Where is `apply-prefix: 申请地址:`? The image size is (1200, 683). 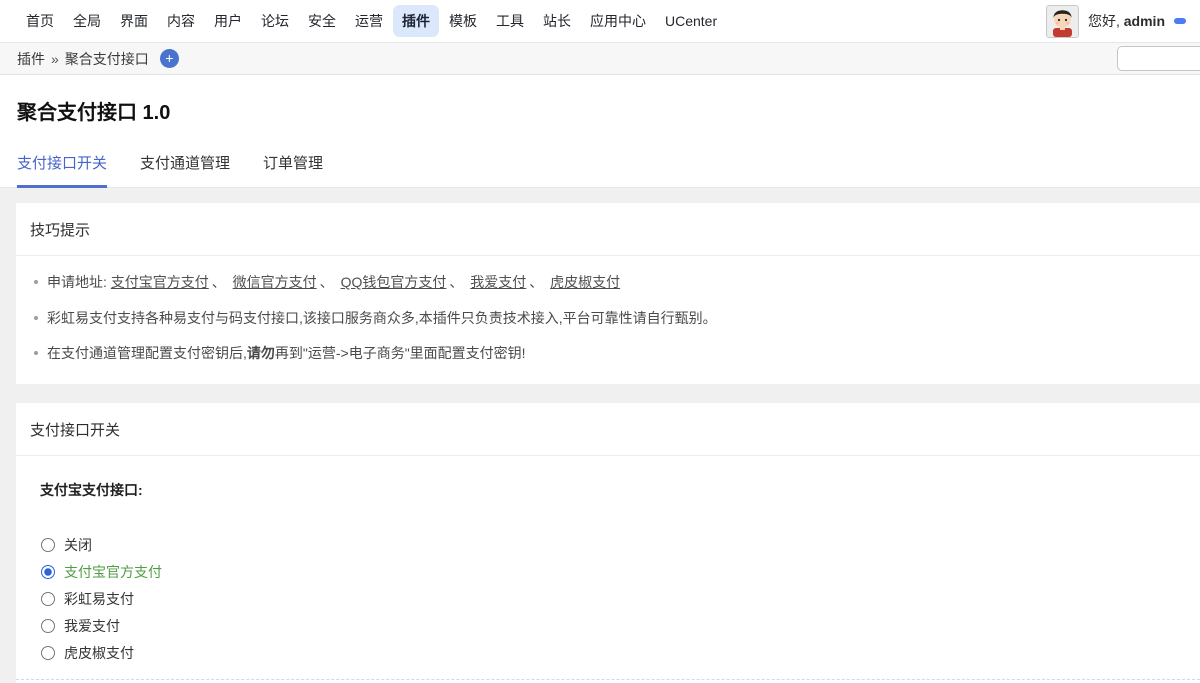 apply-prefix: 申请地址: is located at coordinates (77, 282).